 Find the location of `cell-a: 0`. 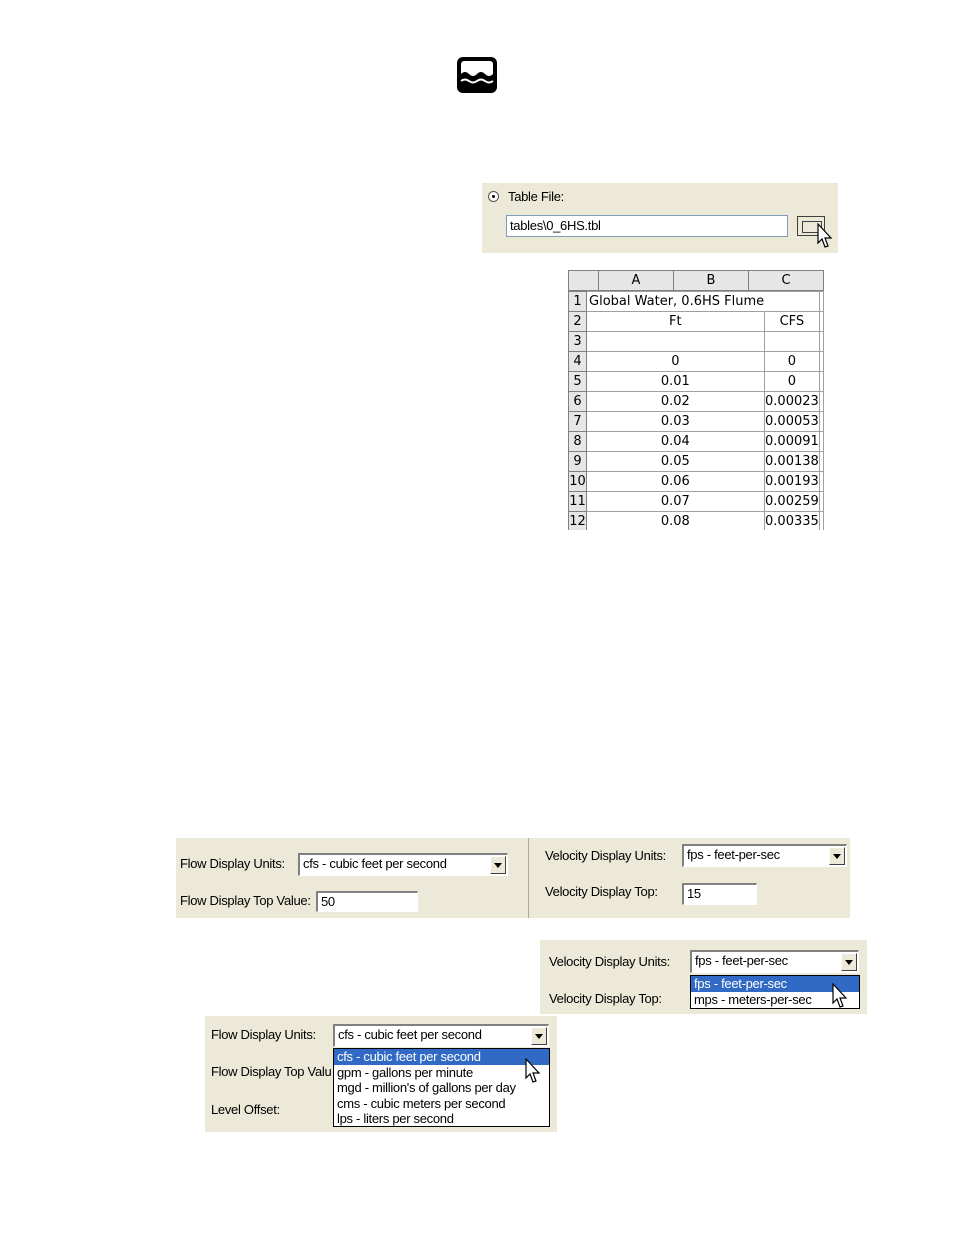

cell-a: 0 is located at coordinates (675, 361).